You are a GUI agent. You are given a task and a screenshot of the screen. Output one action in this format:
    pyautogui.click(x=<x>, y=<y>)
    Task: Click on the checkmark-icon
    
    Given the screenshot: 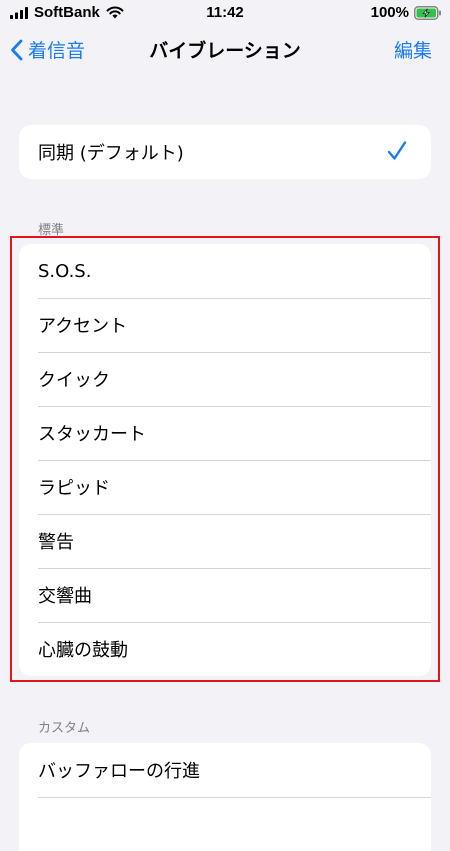 What is the action you would take?
    pyautogui.click(x=397, y=150)
    